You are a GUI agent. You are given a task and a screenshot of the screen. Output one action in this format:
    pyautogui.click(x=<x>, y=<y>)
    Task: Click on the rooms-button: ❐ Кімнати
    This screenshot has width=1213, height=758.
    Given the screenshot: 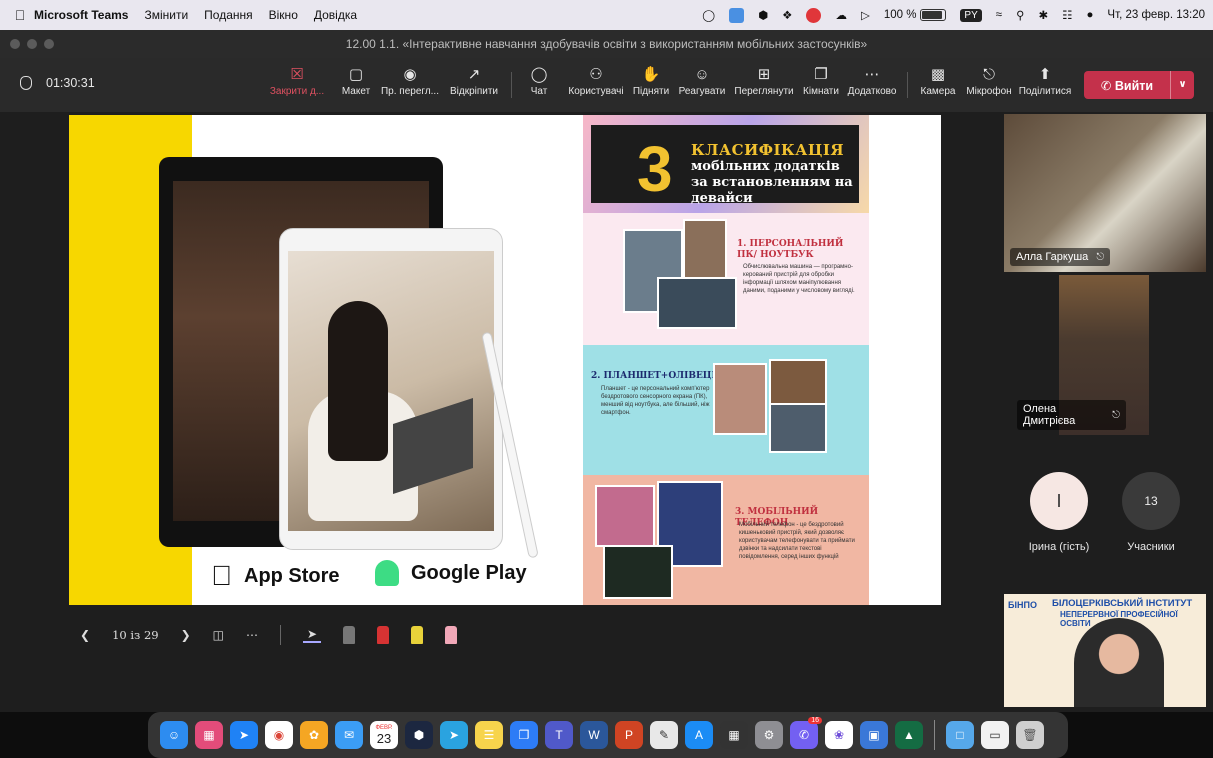 What is the action you would take?
    pyautogui.click(x=821, y=86)
    